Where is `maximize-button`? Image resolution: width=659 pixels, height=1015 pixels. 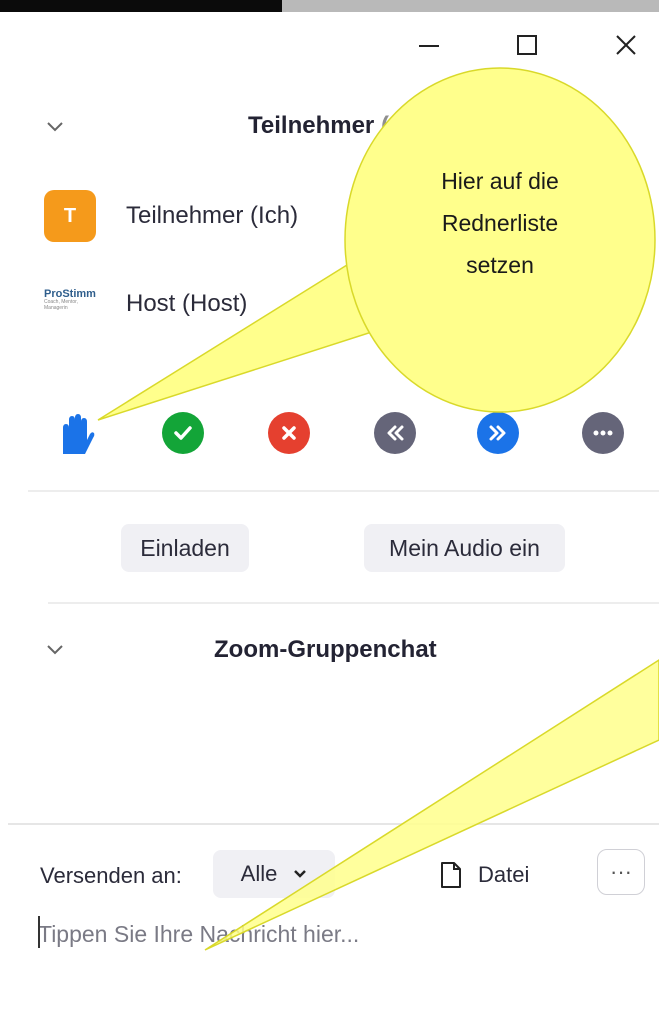
maximize-button is located at coordinates (527, 45).